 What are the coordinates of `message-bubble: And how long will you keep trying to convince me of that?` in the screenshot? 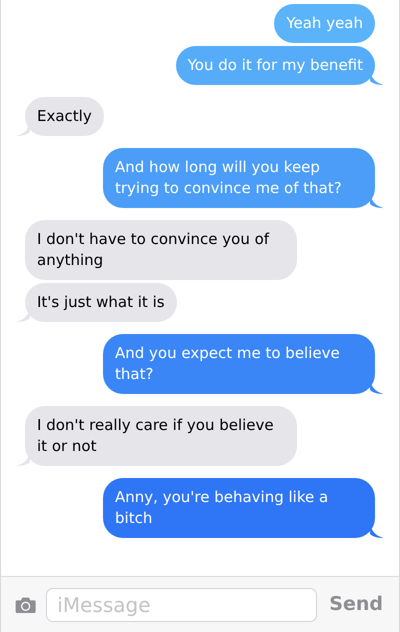 It's located at (239, 178).